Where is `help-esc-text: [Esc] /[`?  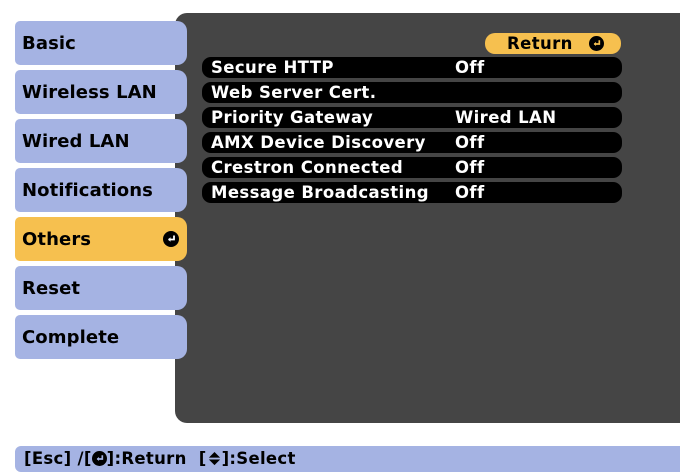
help-esc-text: [Esc] /[ is located at coordinates (58, 458).